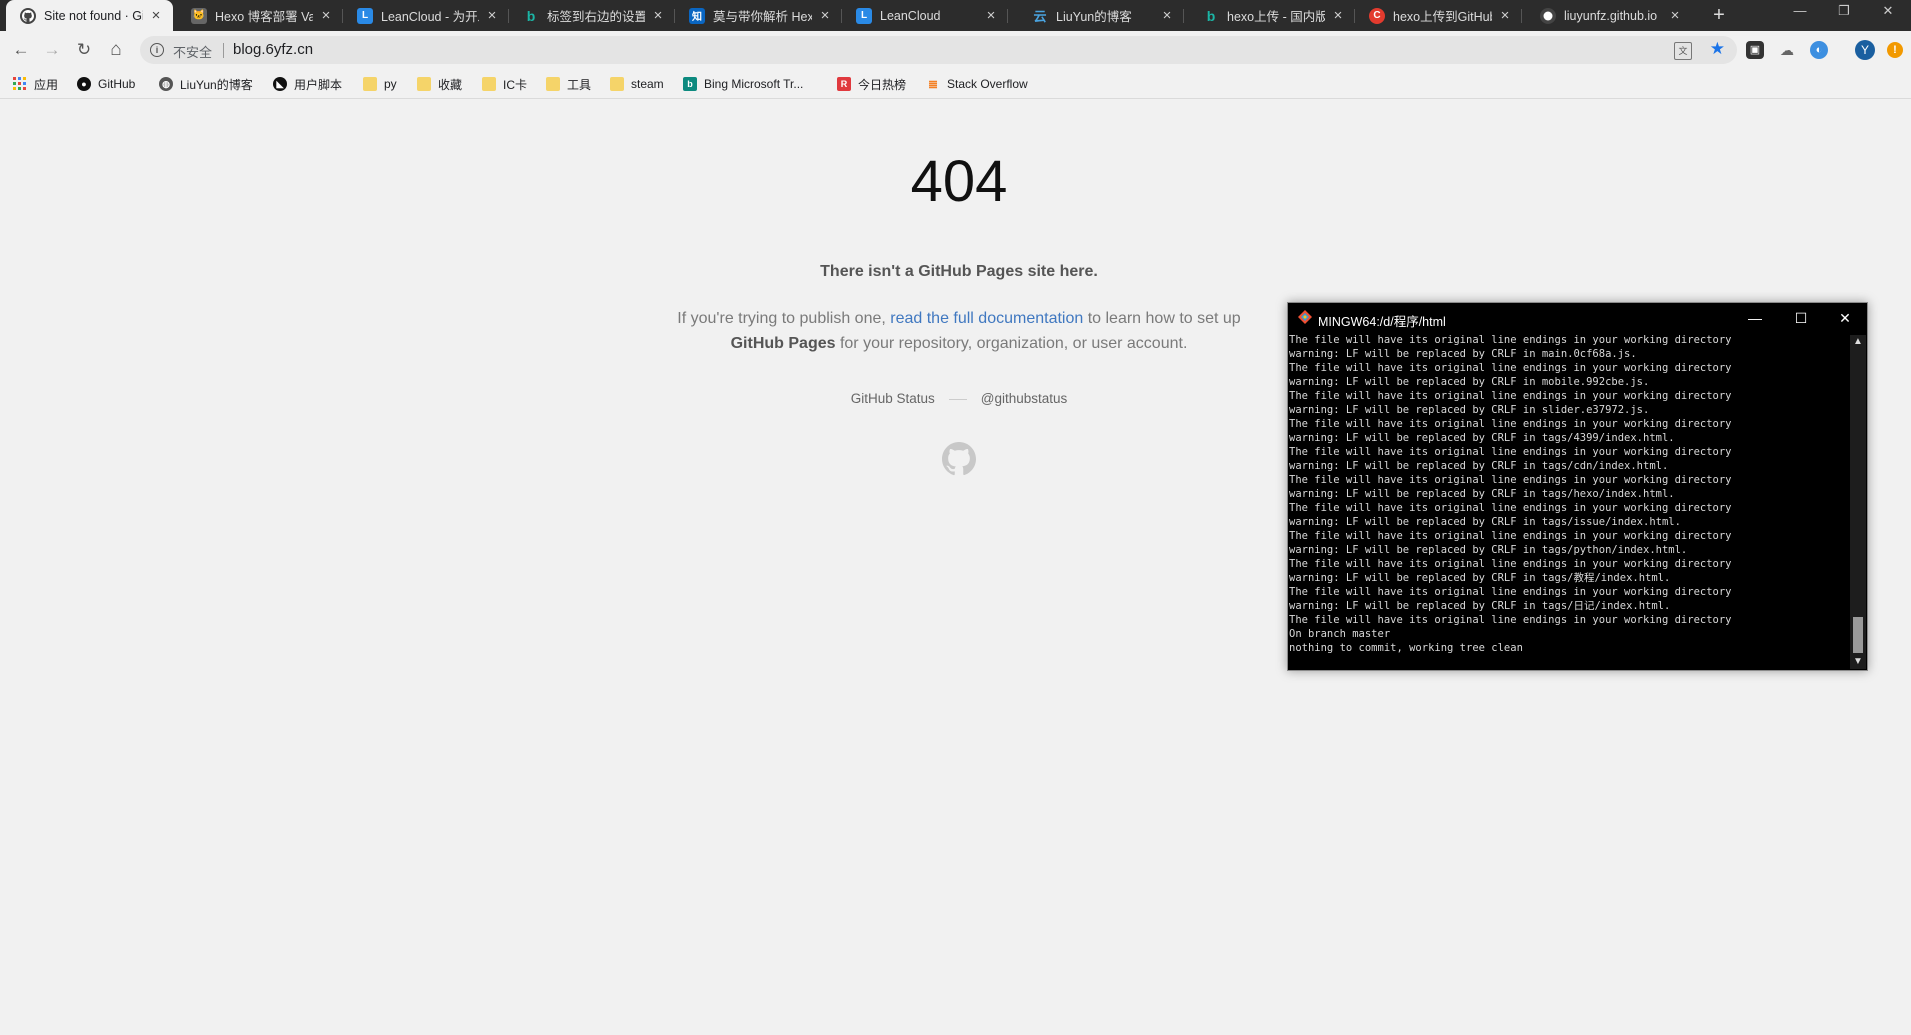 The height and width of the screenshot is (1035, 1911). Describe the element at coordinates (1844, 12) in the screenshot. I see `window-restore-button: ❐` at that location.